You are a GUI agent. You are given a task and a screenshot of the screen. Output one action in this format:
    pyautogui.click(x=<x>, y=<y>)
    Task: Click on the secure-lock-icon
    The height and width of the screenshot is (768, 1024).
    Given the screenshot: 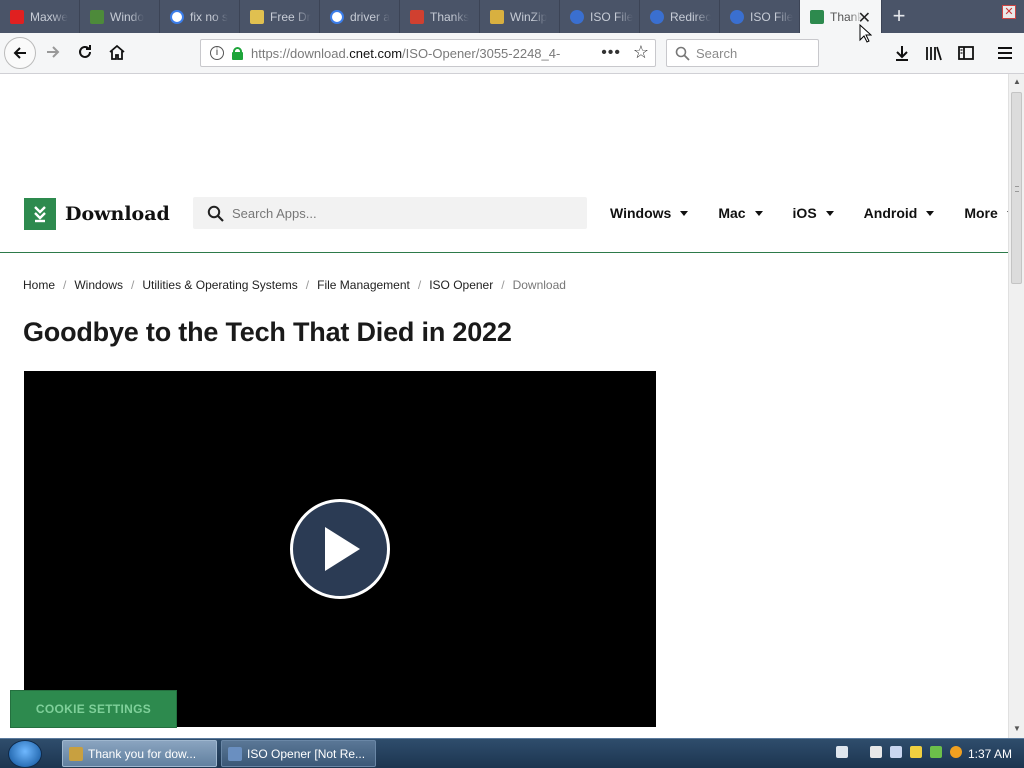 What is the action you would take?
    pyautogui.click(x=237, y=53)
    